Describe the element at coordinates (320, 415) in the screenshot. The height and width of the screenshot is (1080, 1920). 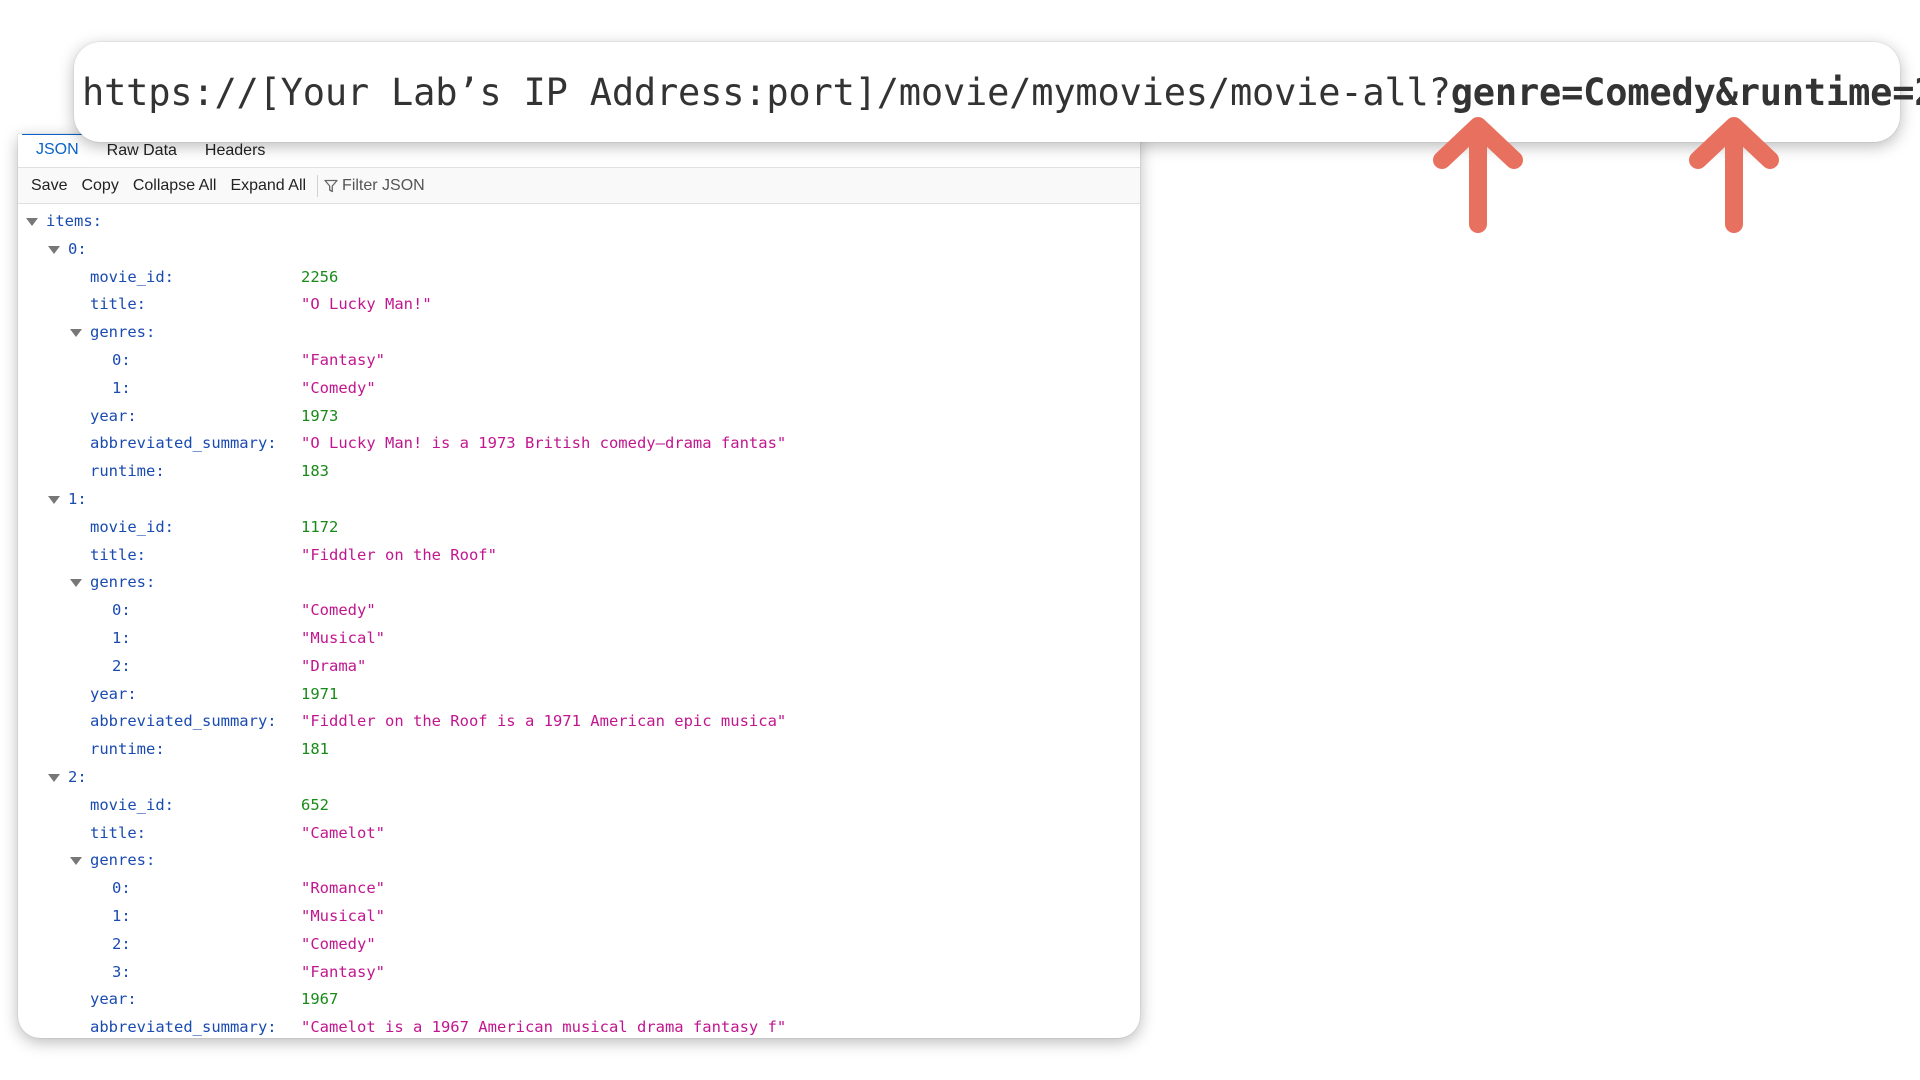
I see `tree-value: 1973` at that location.